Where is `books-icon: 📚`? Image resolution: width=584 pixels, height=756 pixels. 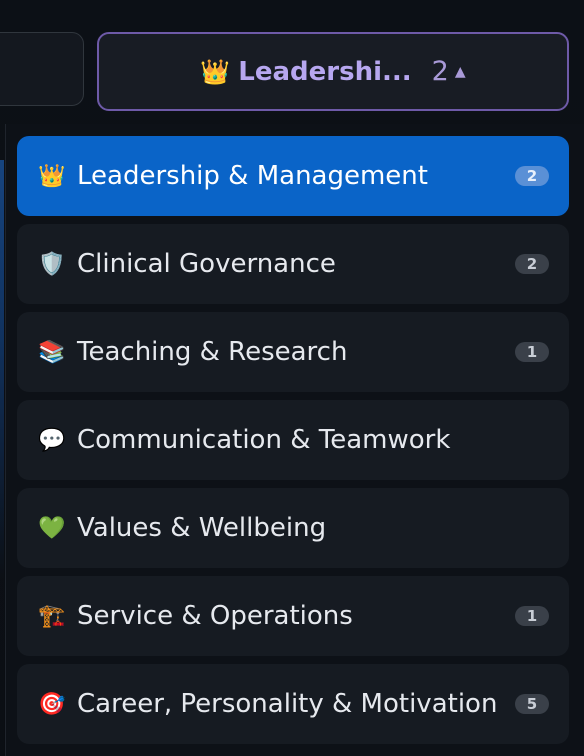
books-icon: 📚 is located at coordinates (52, 352).